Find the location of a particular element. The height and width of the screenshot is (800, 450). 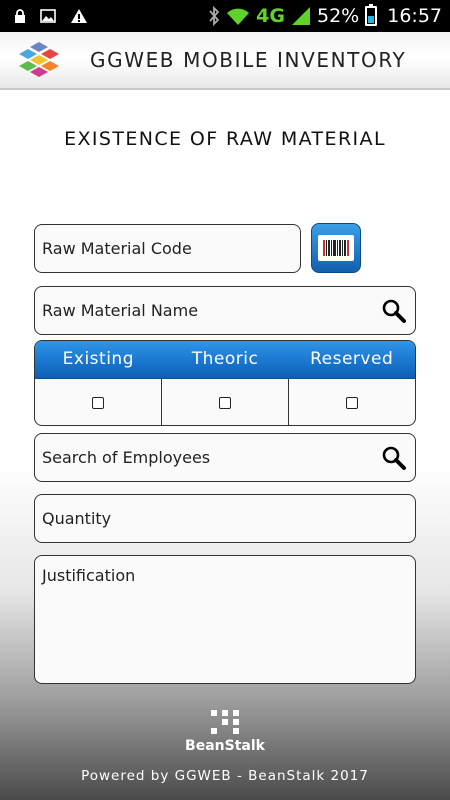

lock-icon is located at coordinates (20, 16).